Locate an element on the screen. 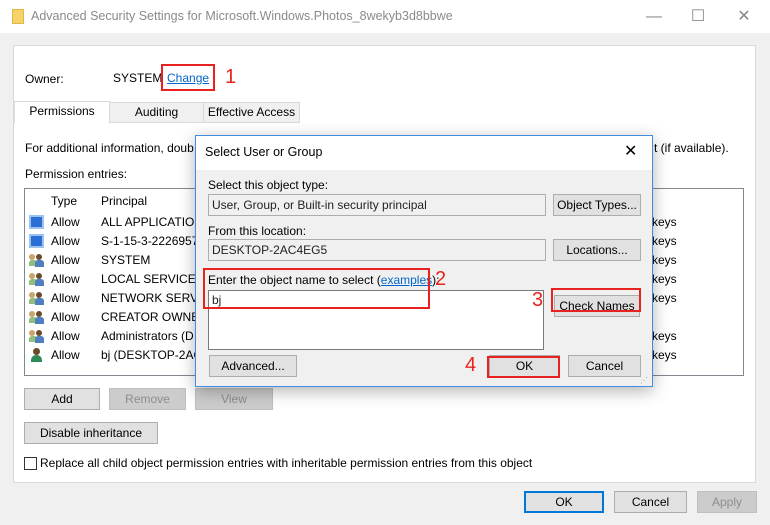 This screenshot has height=525, width=770. close-button: ✕ is located at coordinates (744, 17).